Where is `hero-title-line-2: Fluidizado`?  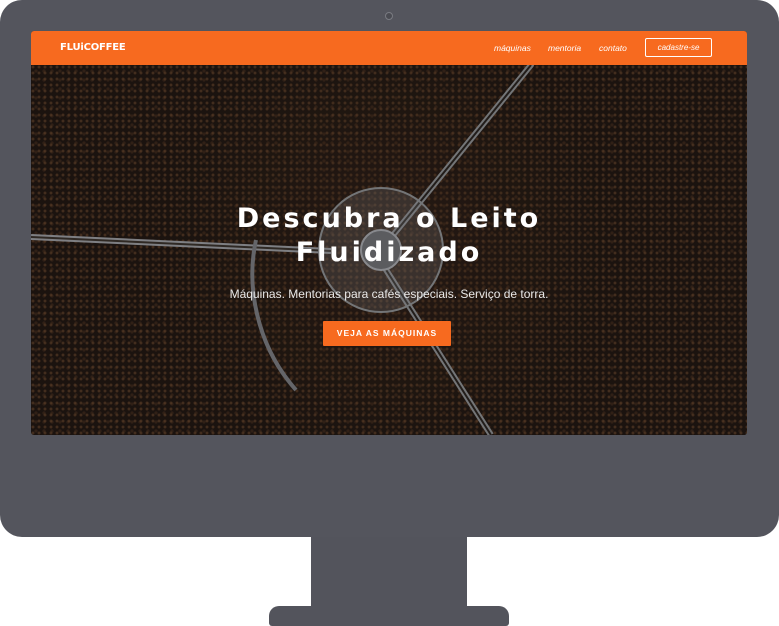
hero-title-line-2: Fluidizado is located at coordinates (389, 252).